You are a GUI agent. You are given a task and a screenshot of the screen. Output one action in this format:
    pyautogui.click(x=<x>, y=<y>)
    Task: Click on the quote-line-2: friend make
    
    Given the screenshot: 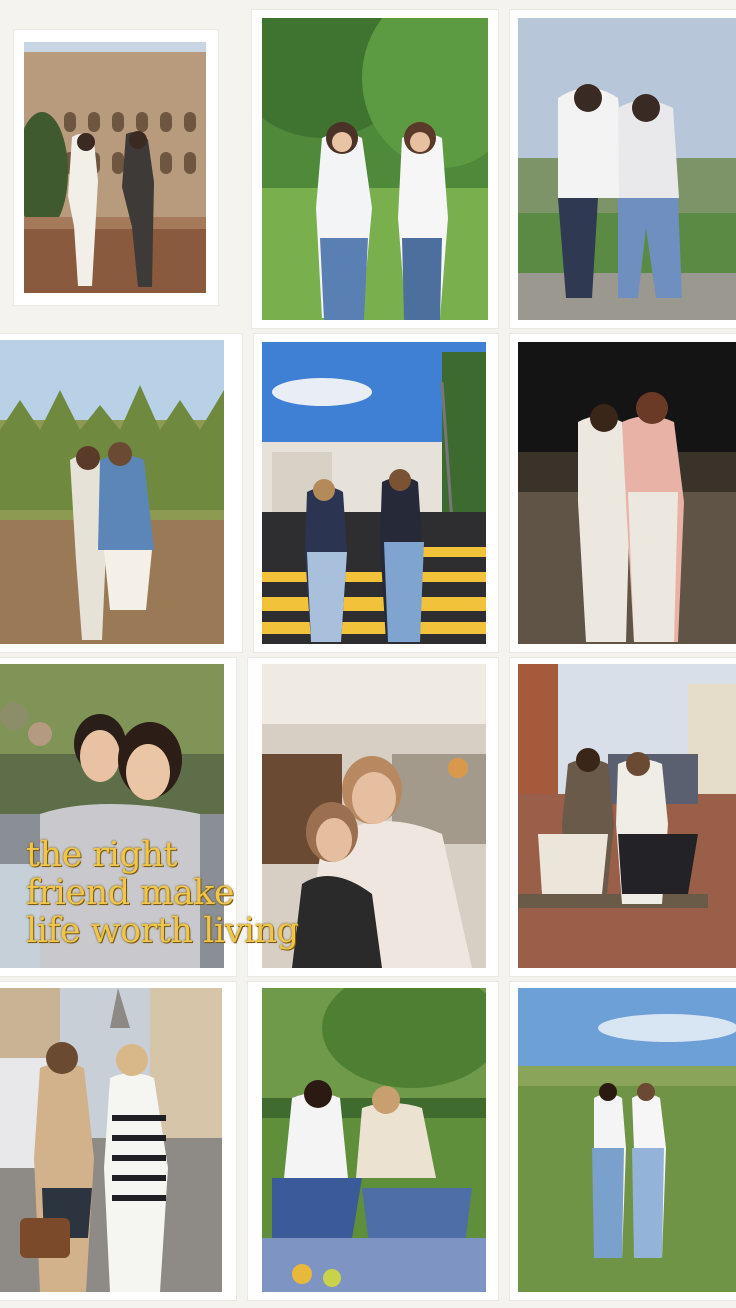 What is the action you would take?
    pyautogui.click(x=130, y=893)
    